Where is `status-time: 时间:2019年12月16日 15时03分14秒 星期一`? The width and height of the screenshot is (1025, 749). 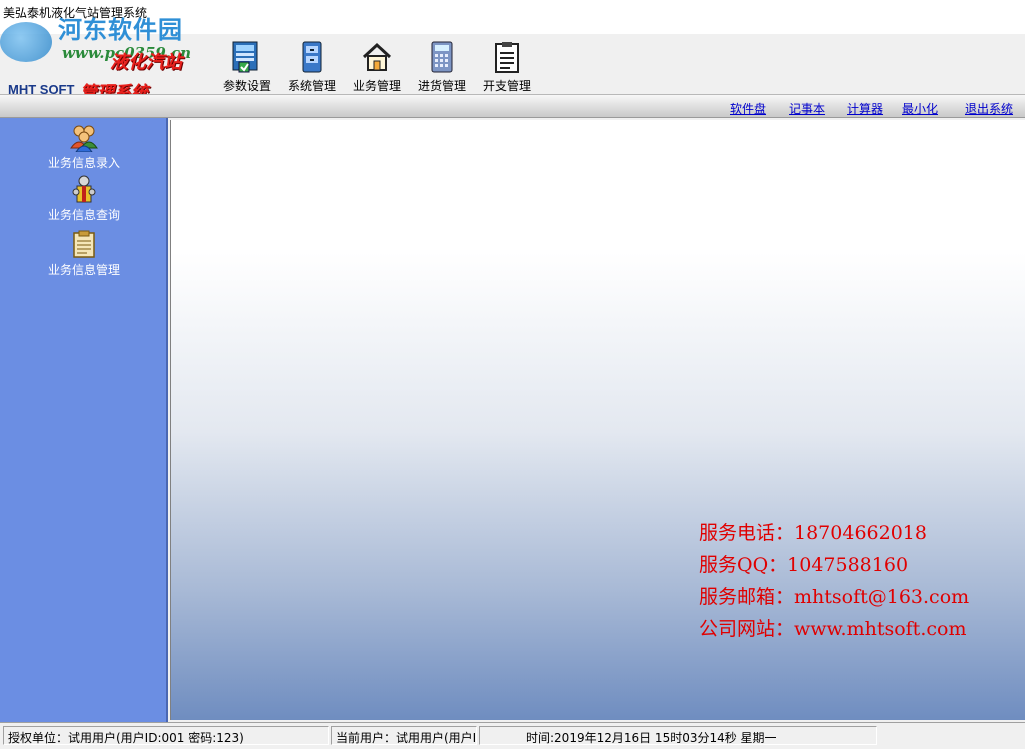
status-time: 时间:2019年12月16日 15时03分14秒 星期一 is located at coordinates (678, 735).